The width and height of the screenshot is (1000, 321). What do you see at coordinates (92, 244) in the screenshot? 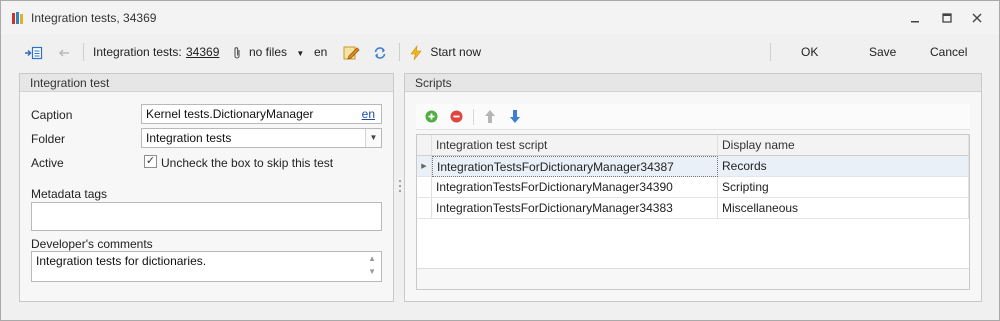
I see `developers-comments-label: Developer's comments` at bounding box center [92, 244].